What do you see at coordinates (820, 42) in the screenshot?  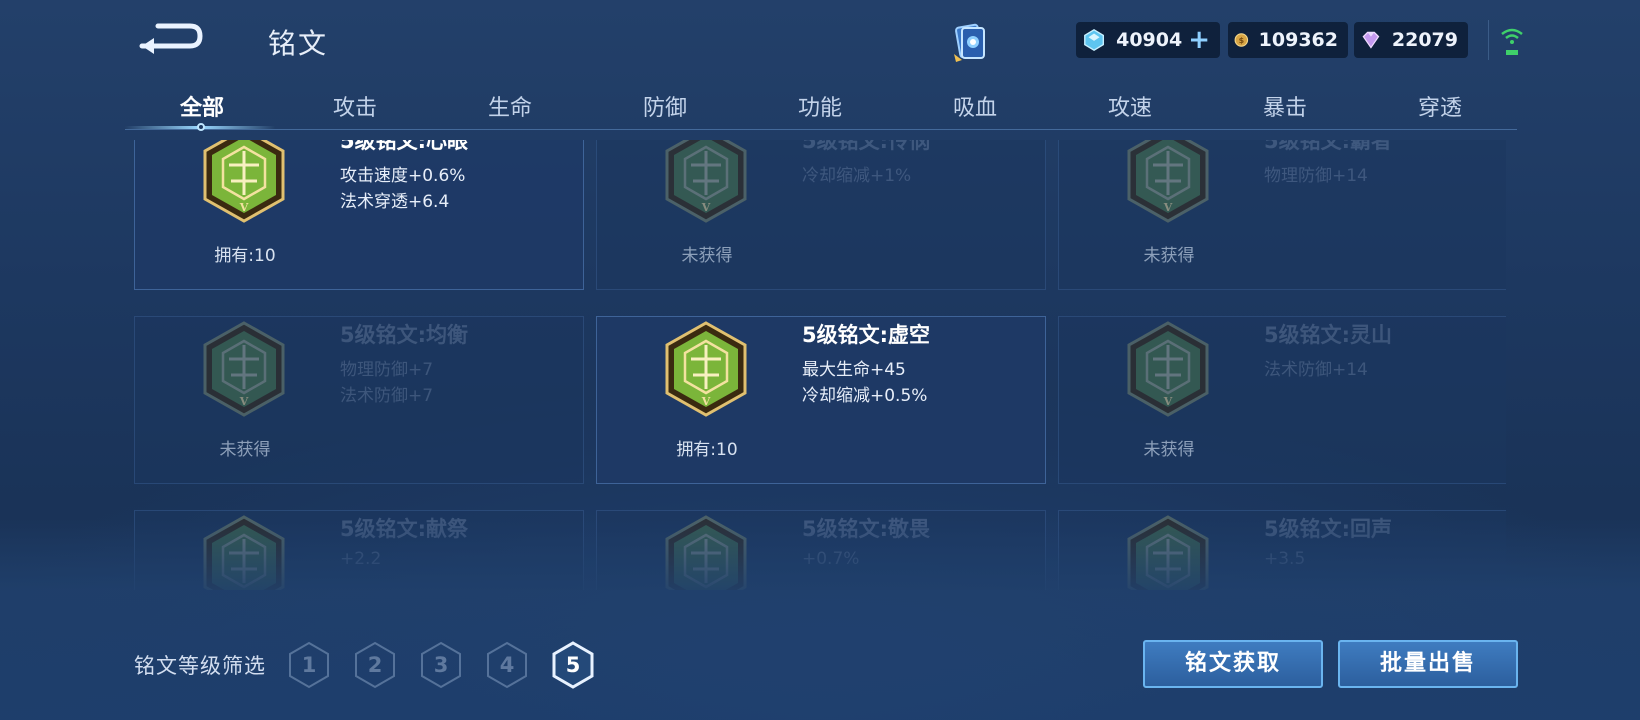 I see `top-bar: 铭文 40904 + $ 109362 22079` at bounding box center [820, 42].